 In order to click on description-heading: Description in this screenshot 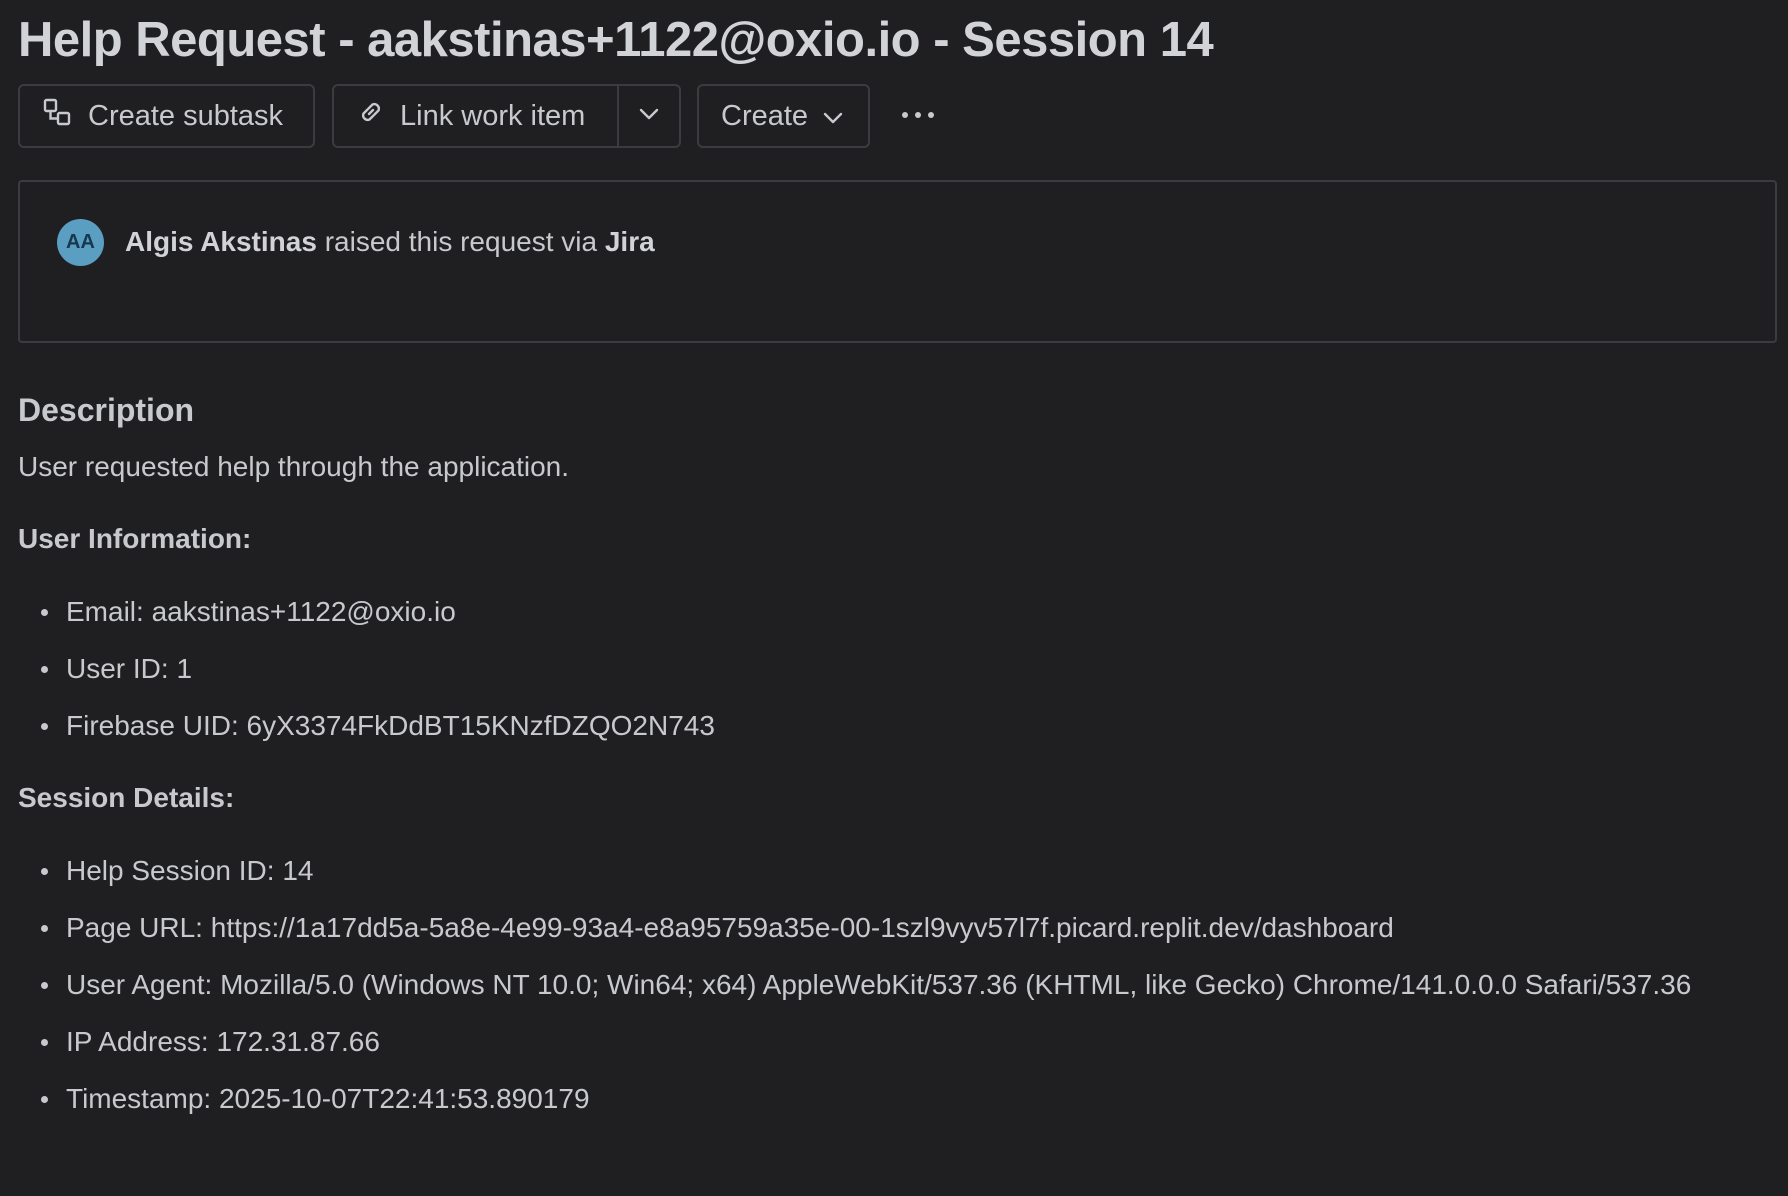, I will do `click(106, 410)`.